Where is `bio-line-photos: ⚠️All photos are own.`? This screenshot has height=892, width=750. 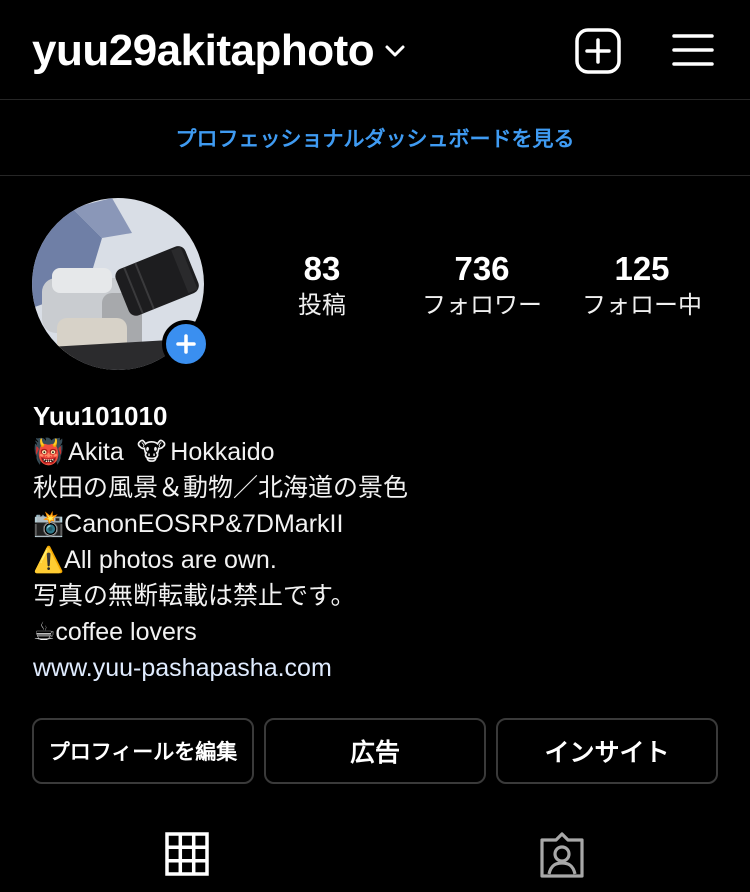
bio-line-photos: ⚠️All photos are own. is located at coordinates (378, 560).